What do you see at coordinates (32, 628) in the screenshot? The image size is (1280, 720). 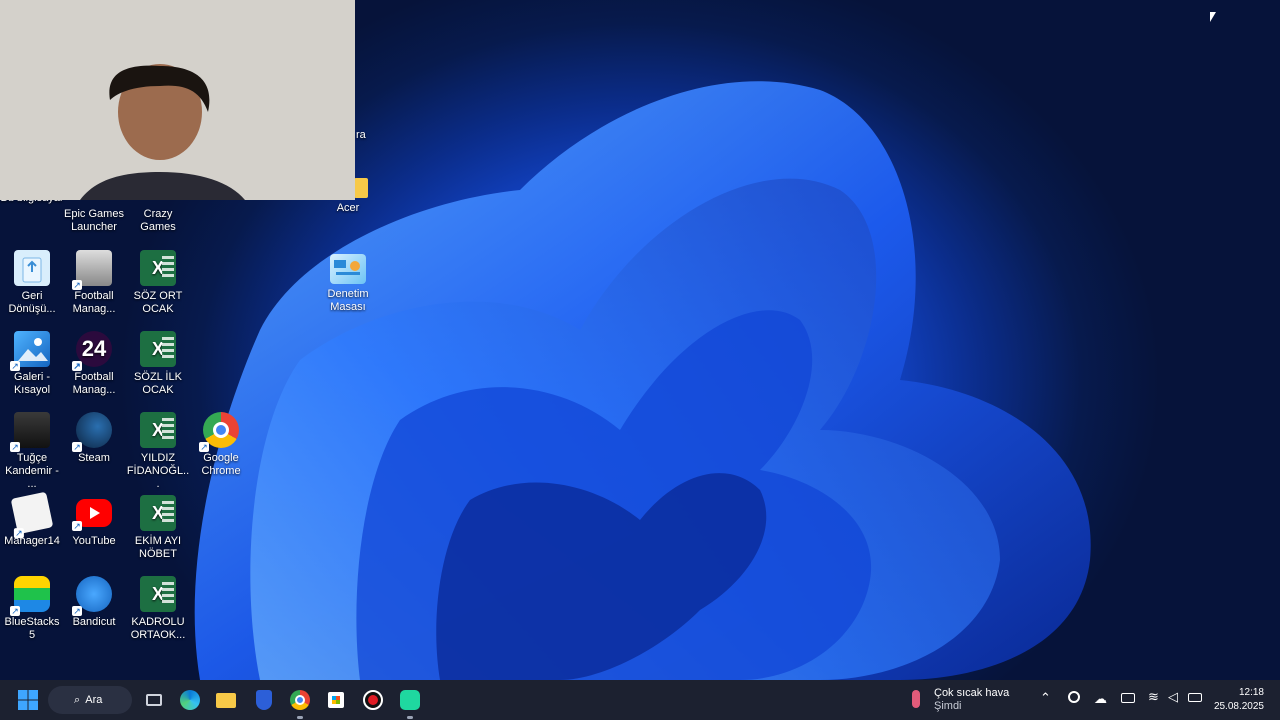 I see `icon-label: BlueStacks 5` at bounding box center [32, 628].